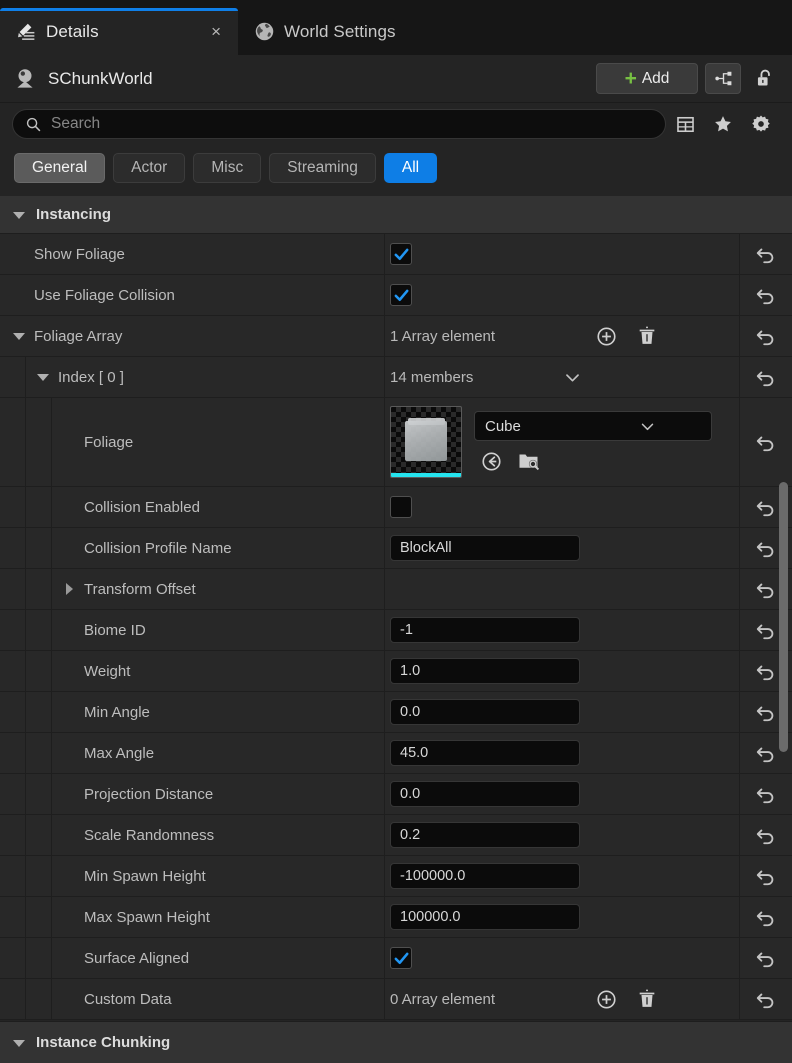 Image resolution: width=792 pixels, height=1063 pixels. Describe the element at coordinates (216, 31) in the screenshot. I see `close-icon: ×` at that location.